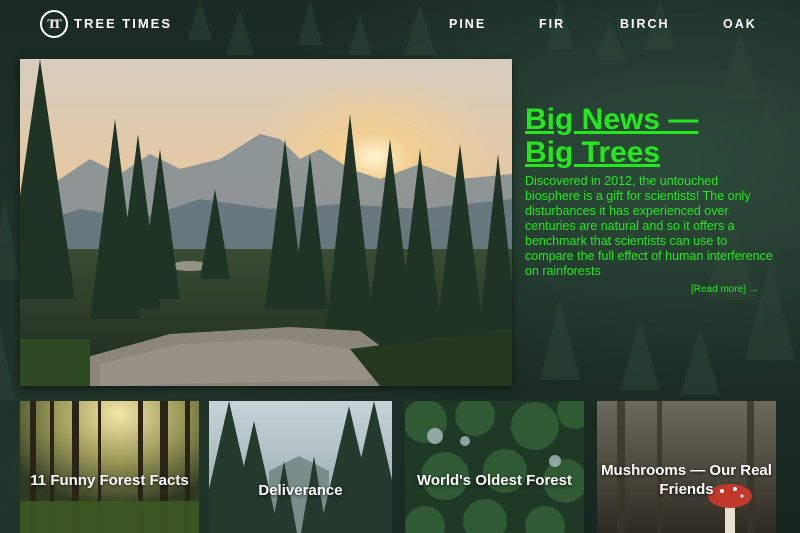  I want to click on article-card-deliverance: Deliverance, so click(300, 467).